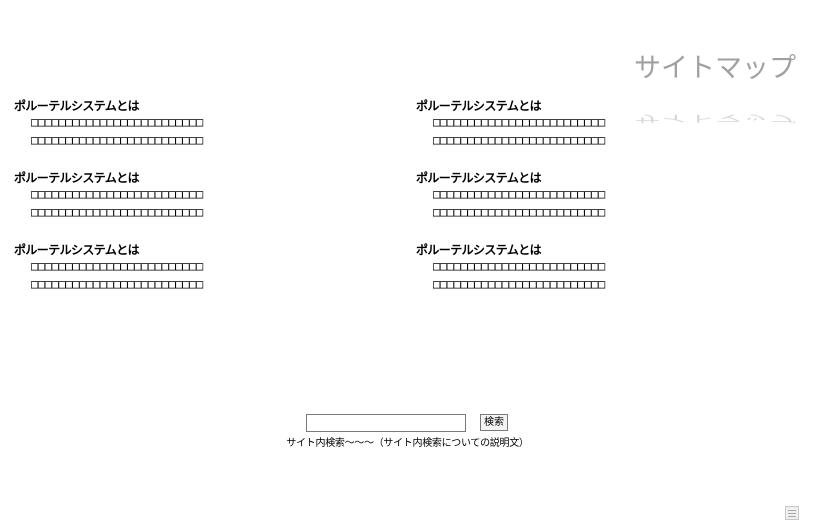 The width and height of the screenshot is (815, 526). I want to click on sitemap-title-text: サイトマップ, so click(715, 68).